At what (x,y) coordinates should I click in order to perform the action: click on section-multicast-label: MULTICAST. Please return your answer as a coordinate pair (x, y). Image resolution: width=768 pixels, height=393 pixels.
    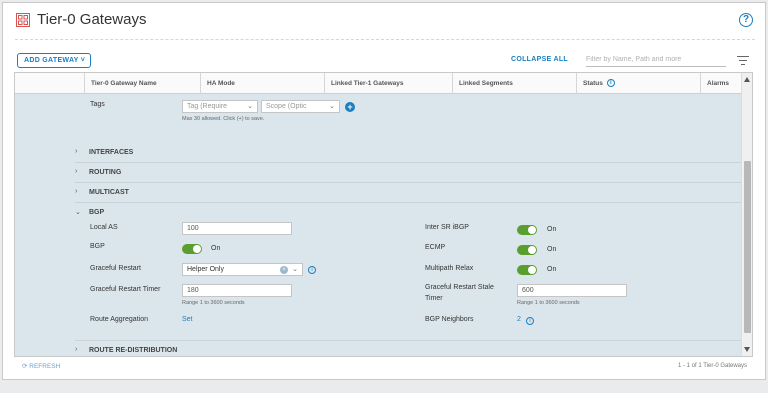
    Looking at the image, I should click on (109, 192).